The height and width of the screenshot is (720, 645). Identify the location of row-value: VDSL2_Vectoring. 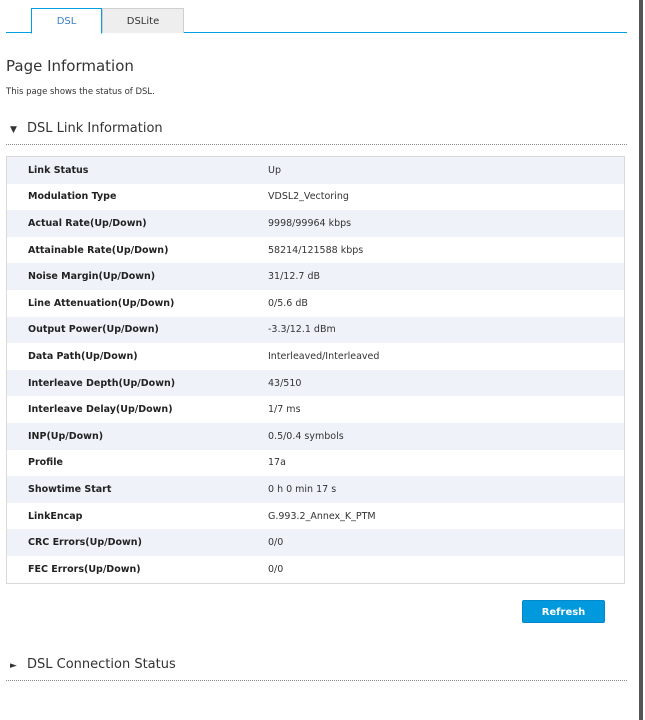
(446, 197).